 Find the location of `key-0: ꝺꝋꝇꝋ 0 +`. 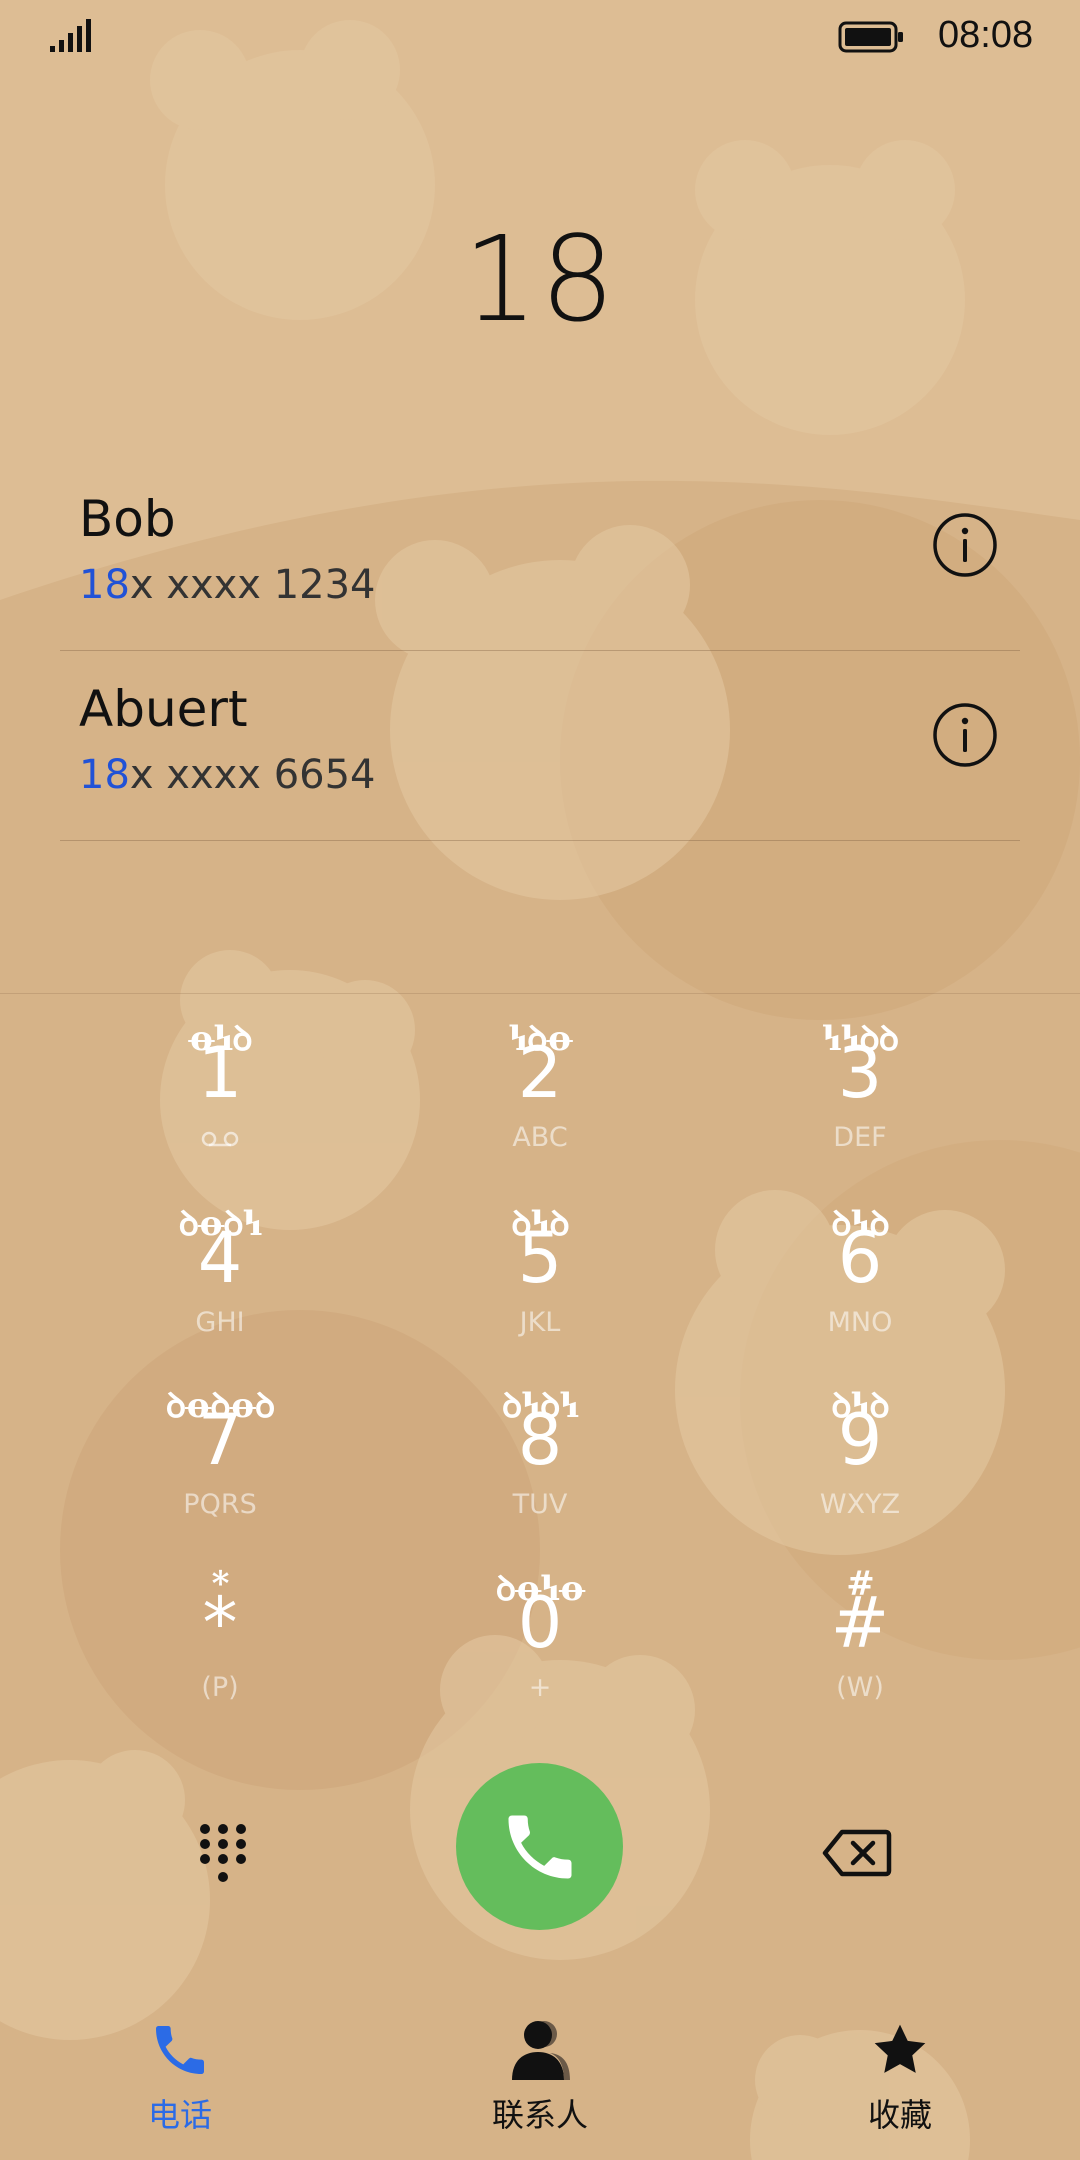

key-0: ꝺꝋꝇꝋ 0 + is located at coordinates (540, 1634).